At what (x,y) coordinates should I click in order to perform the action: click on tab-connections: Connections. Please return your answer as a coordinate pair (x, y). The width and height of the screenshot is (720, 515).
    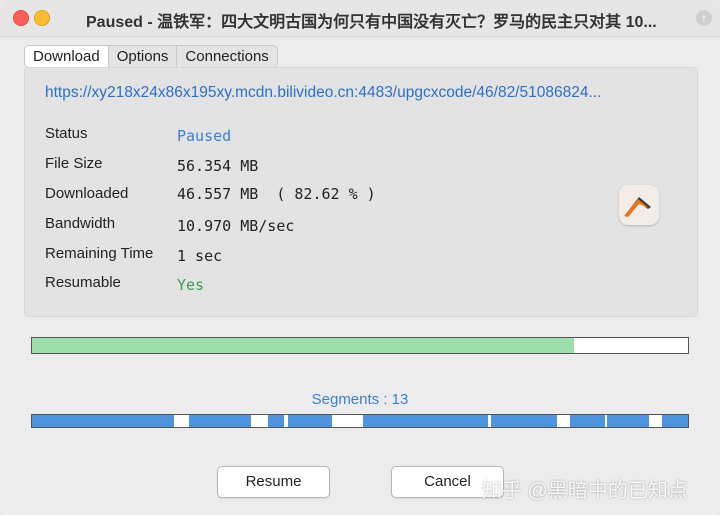
    Looking at the image, I should click on (226, 56).